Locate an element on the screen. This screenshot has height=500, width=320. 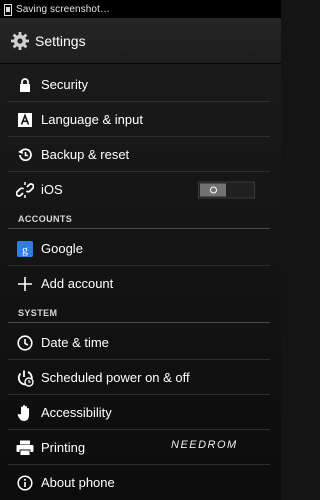
settings-item-language-input: Language & input is located at coordinates (140, 119).